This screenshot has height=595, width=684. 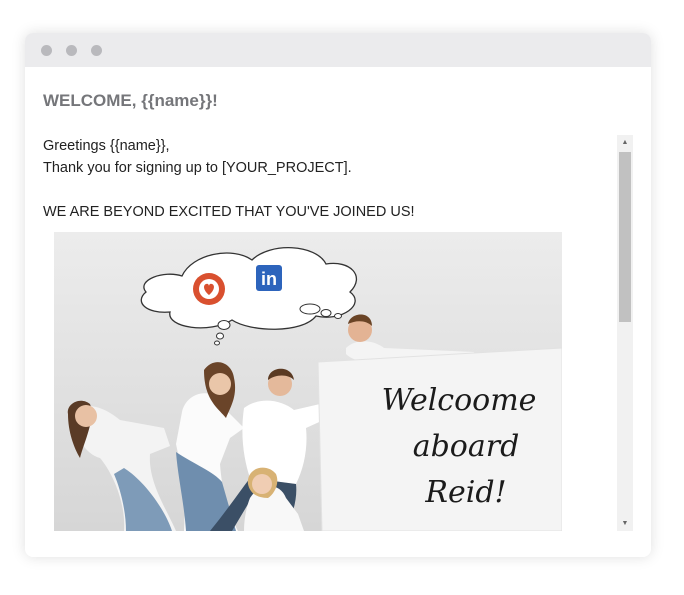 What do you see at coordinates (106, 146) in the screenshot?
I see `greeting-text: Greetings {{name}},` at bounding box center [106, 146].